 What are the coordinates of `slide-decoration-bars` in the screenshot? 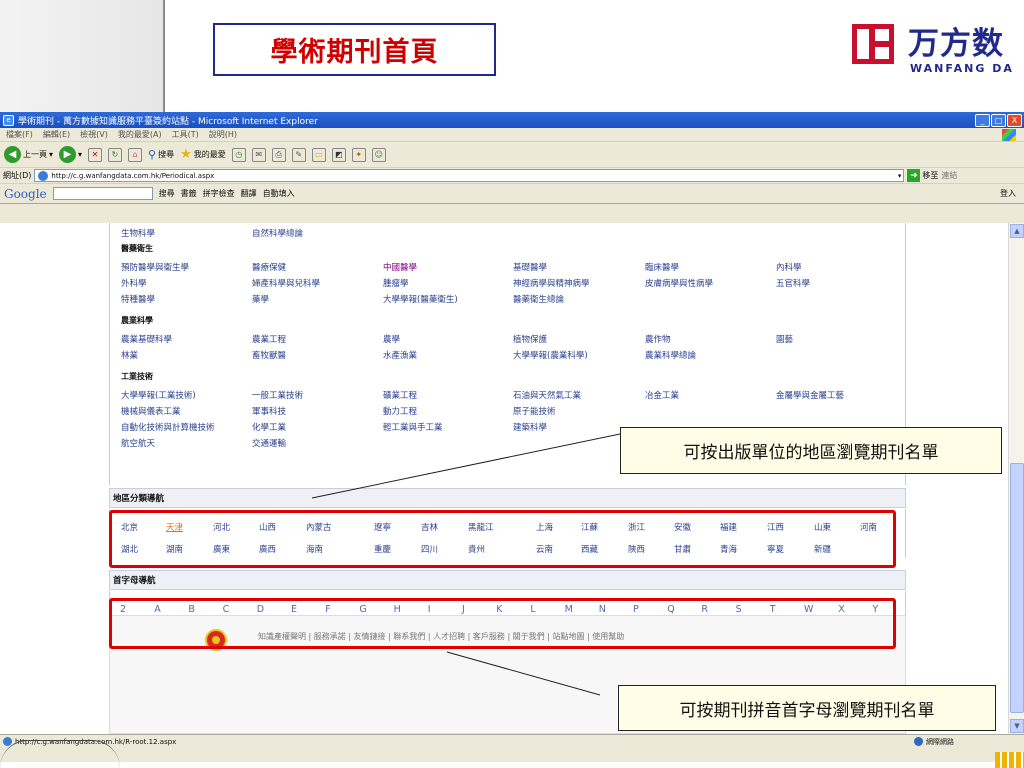 It's located at (1009, 760).